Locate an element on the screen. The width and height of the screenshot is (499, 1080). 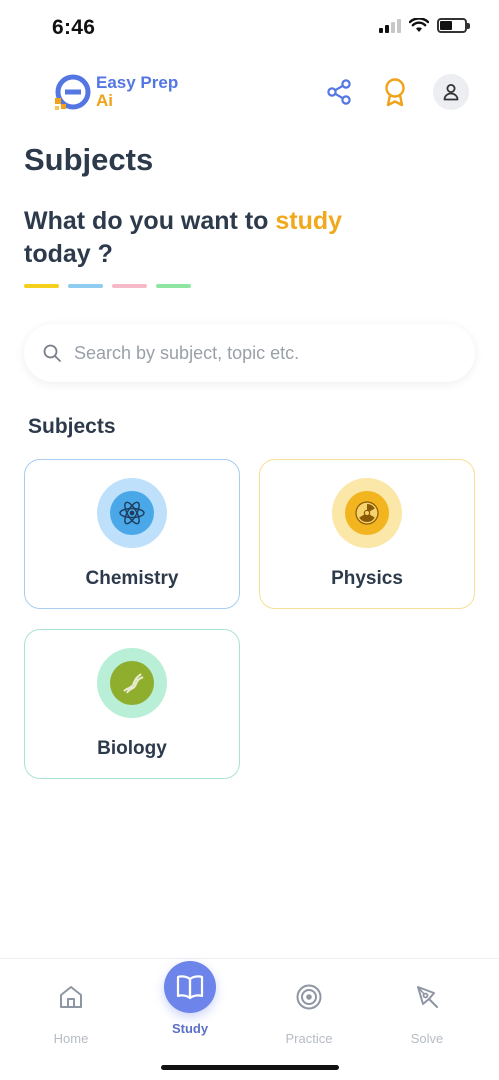
dna-icon is located at coordinates (132, 683).